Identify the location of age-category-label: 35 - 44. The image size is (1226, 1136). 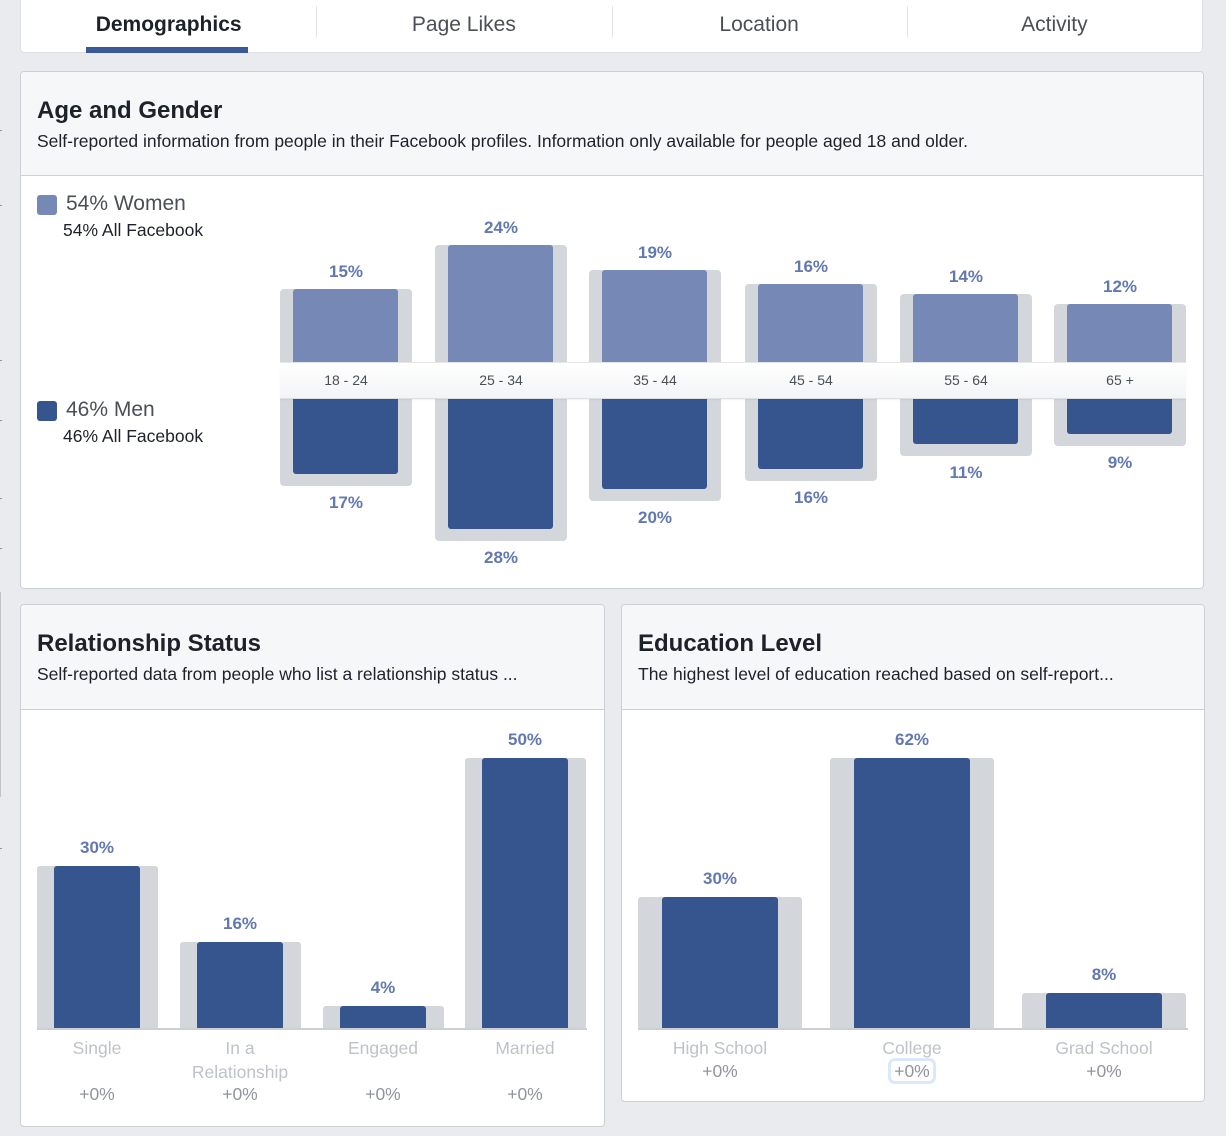
(655, 380).